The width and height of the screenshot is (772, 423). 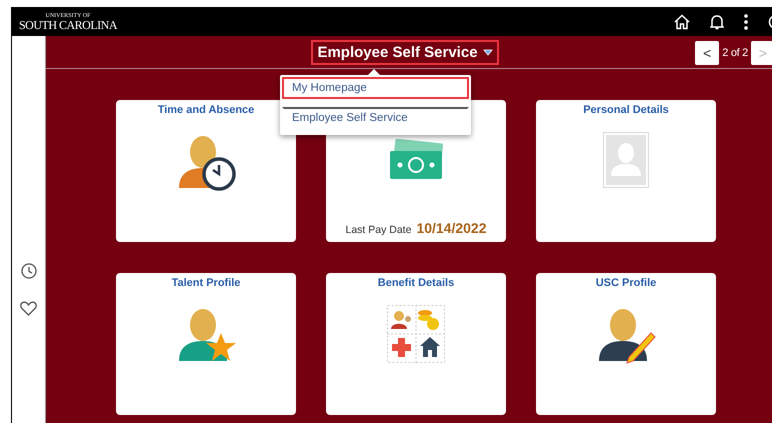 What do you see at coordinates (375, 118) in the screenshot?
I see `menu-item: Employee Self Service` at bounding box center [375, 118].